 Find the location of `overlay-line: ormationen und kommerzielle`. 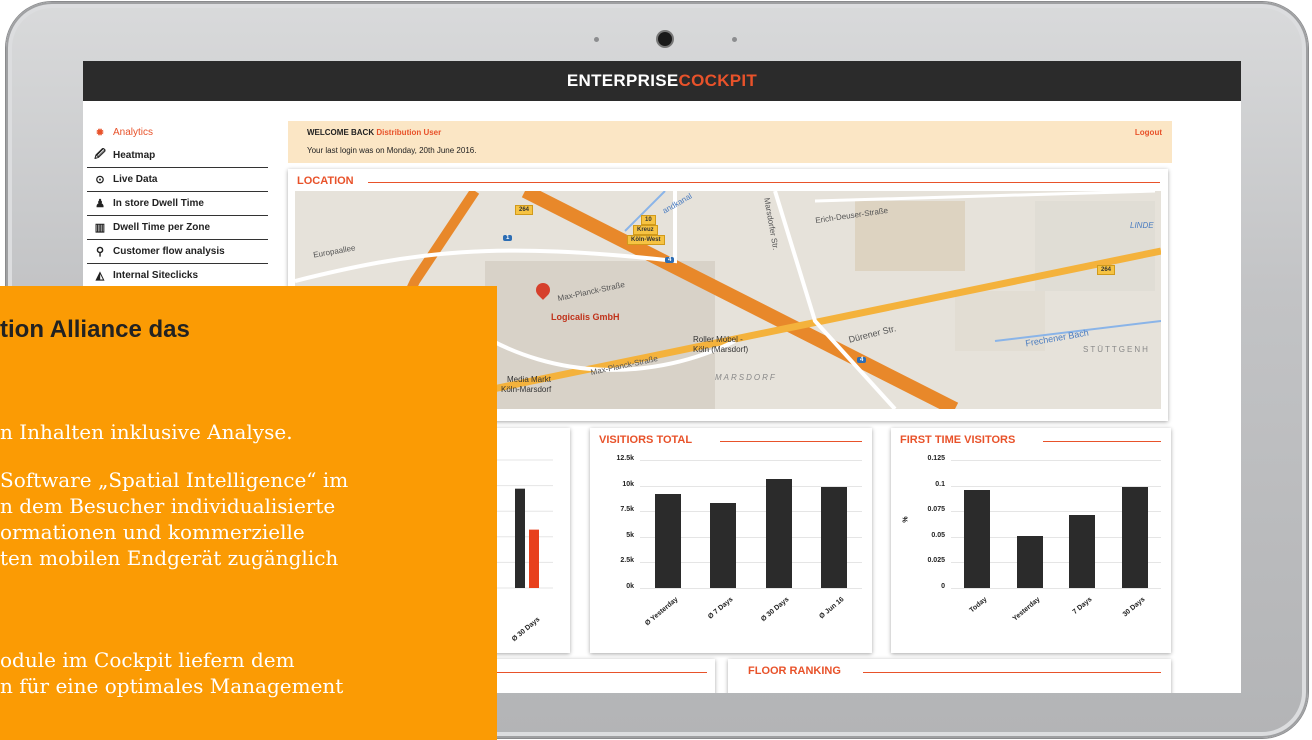

overlay-line: ormationen und kommerzielle is located at coordinates (152, 532).